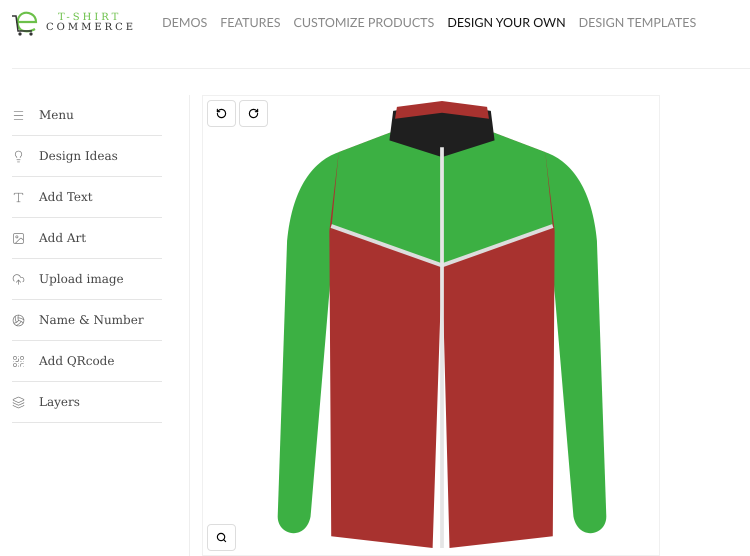 The width and height of the screenshot is (750, 556). I want to click on sidebar-item: Design Ideas, so click(87, 156).